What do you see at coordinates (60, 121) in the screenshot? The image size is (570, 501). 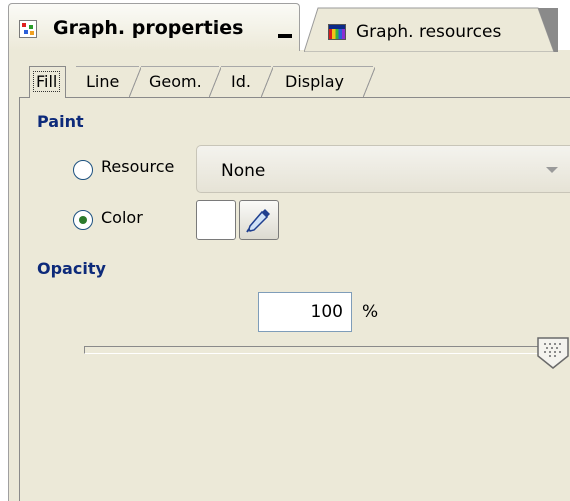 I see `paint-group-title: Paint` at bounding box center [60, 121].